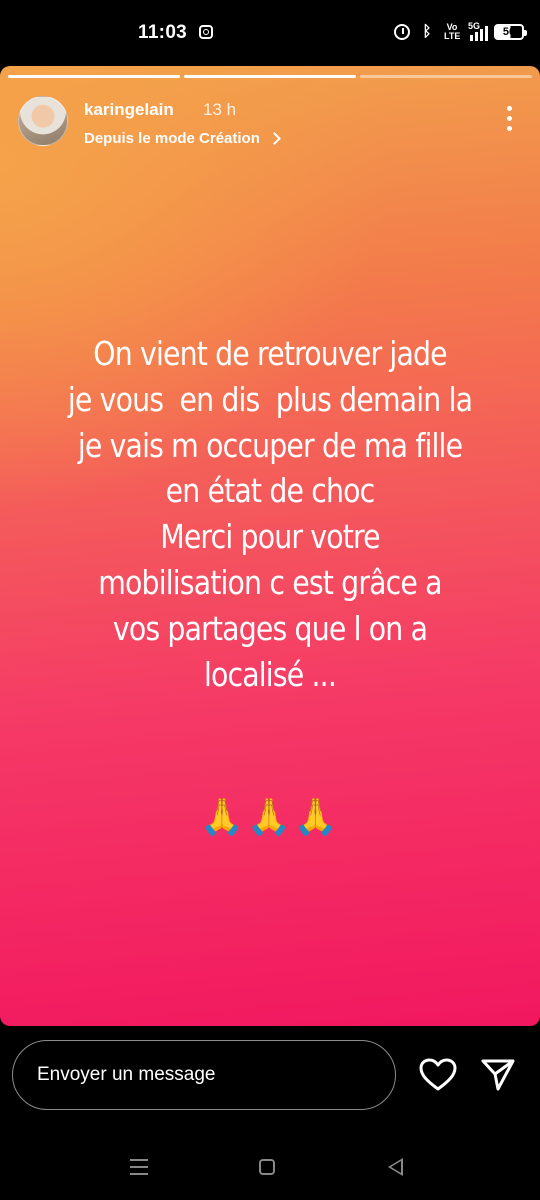 The width and height of the screenshot is (540, 1200). What do you see at coordinates (270, 582) in the screenshot?
I see `story-text-line: mobilisation c est grâce a` at bounding box center [270, 582].